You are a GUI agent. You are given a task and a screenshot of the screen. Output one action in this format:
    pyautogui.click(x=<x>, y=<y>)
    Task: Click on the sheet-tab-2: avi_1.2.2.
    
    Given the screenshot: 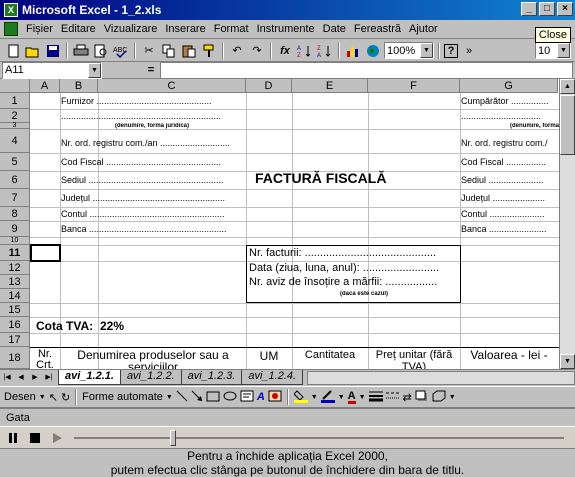 What is the action you would take?
    pyautogui.click(x=150, y=377)
    